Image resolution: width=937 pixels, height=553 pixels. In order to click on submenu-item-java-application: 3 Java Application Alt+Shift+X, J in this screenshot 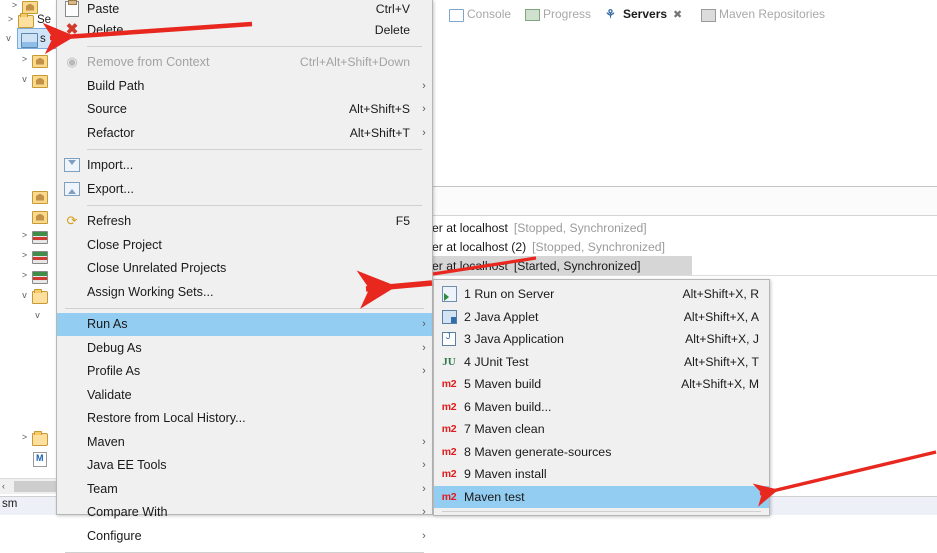, I will do `click(601, 339)`.